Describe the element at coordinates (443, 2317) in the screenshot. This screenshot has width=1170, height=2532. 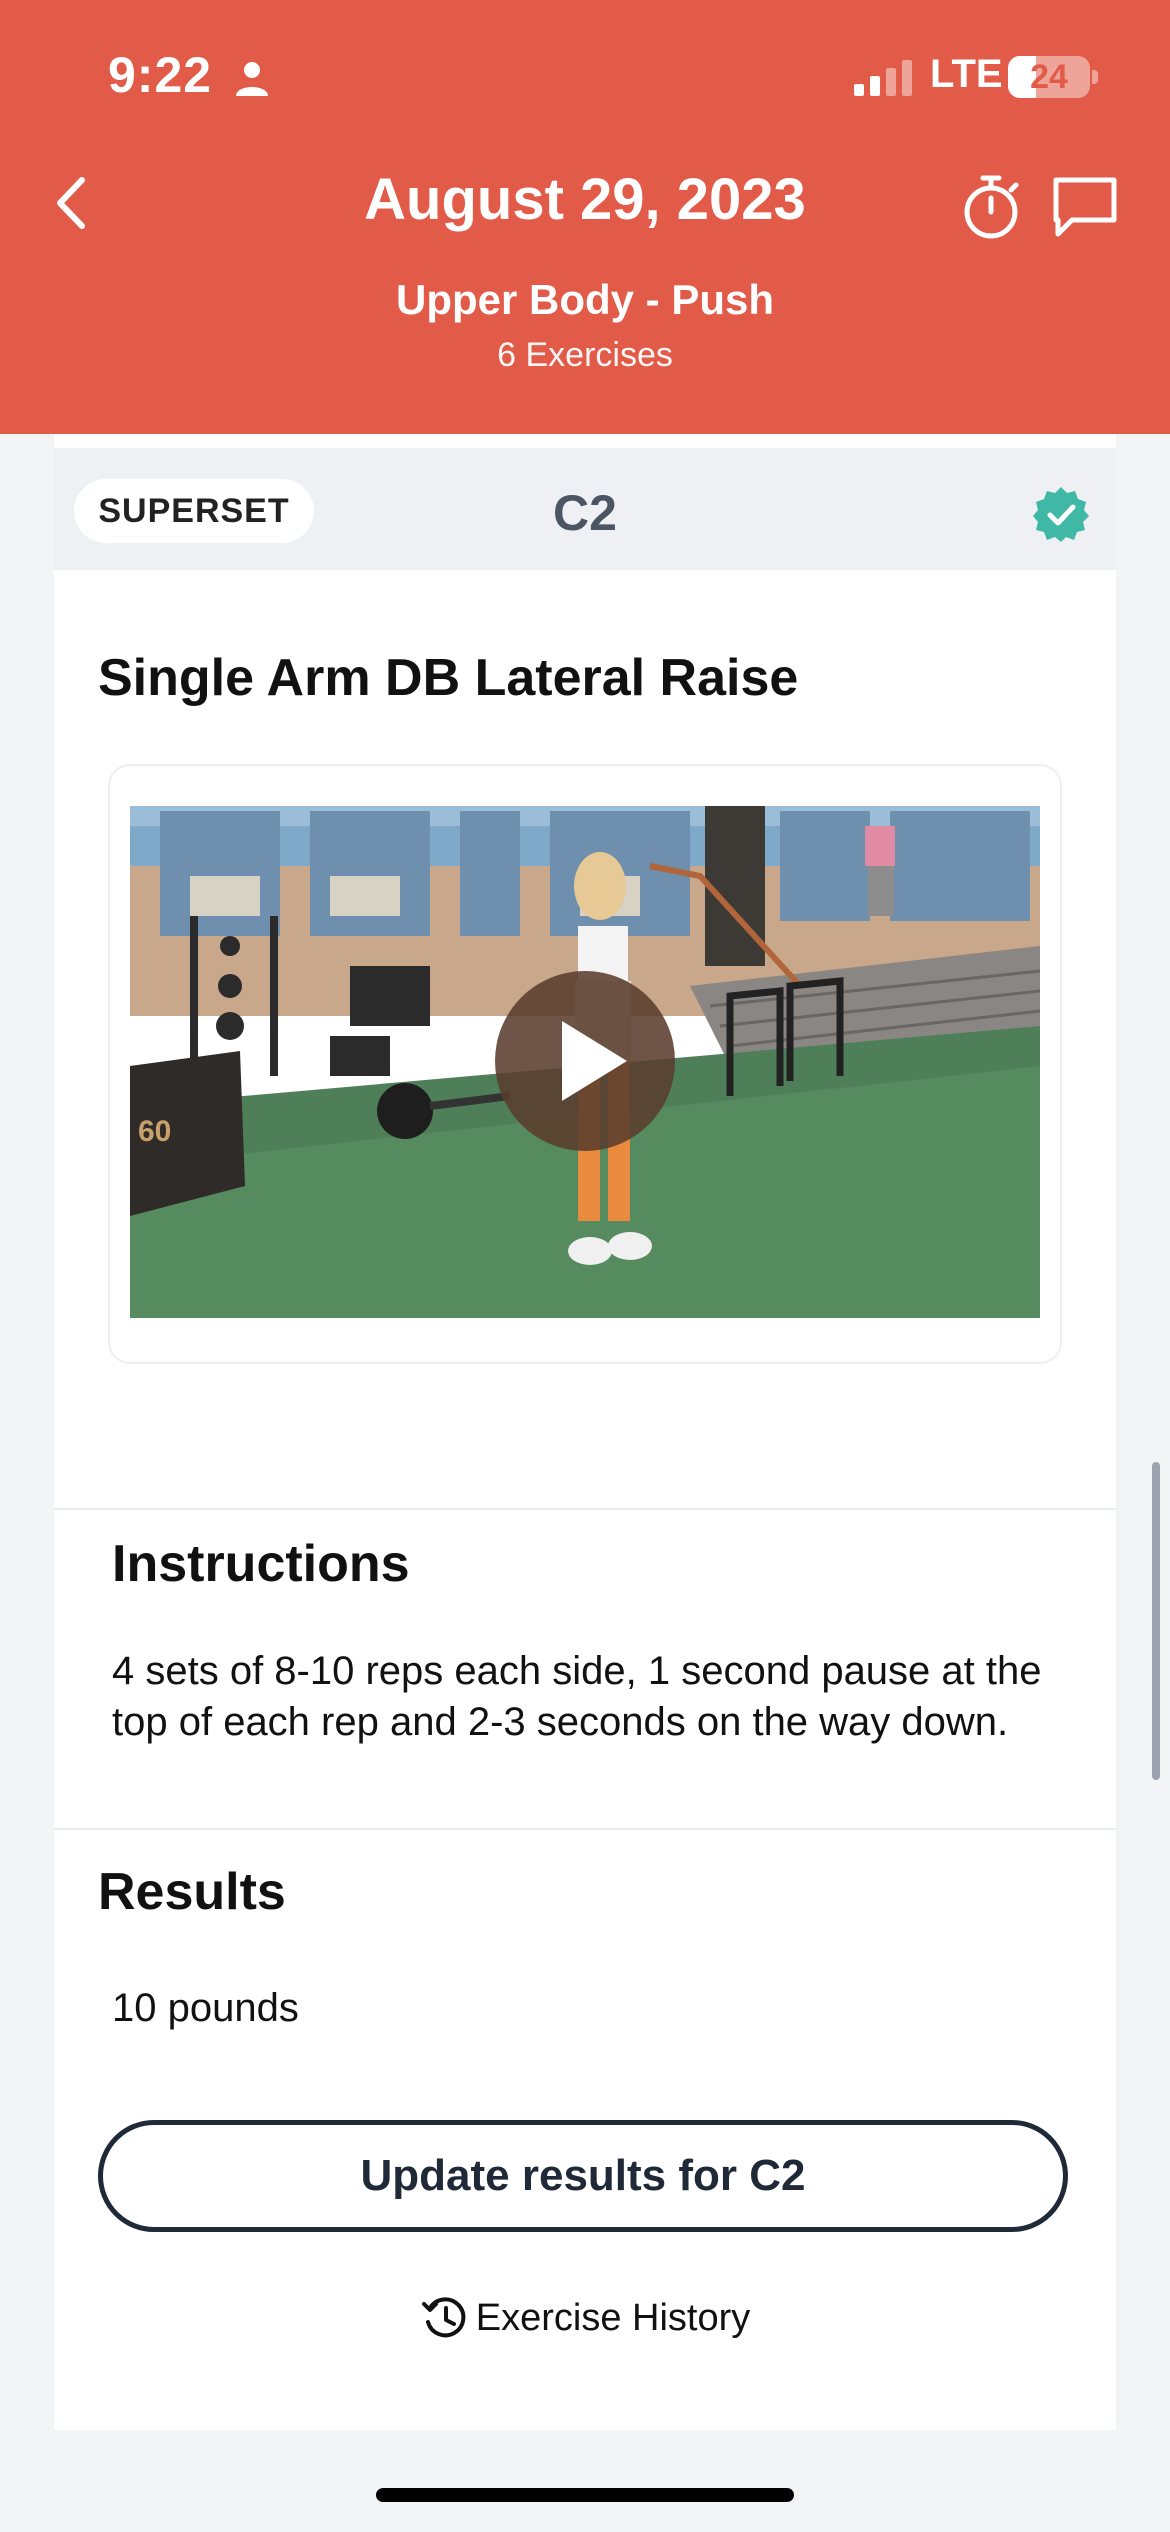
I see `history-clock-icon` at that location.